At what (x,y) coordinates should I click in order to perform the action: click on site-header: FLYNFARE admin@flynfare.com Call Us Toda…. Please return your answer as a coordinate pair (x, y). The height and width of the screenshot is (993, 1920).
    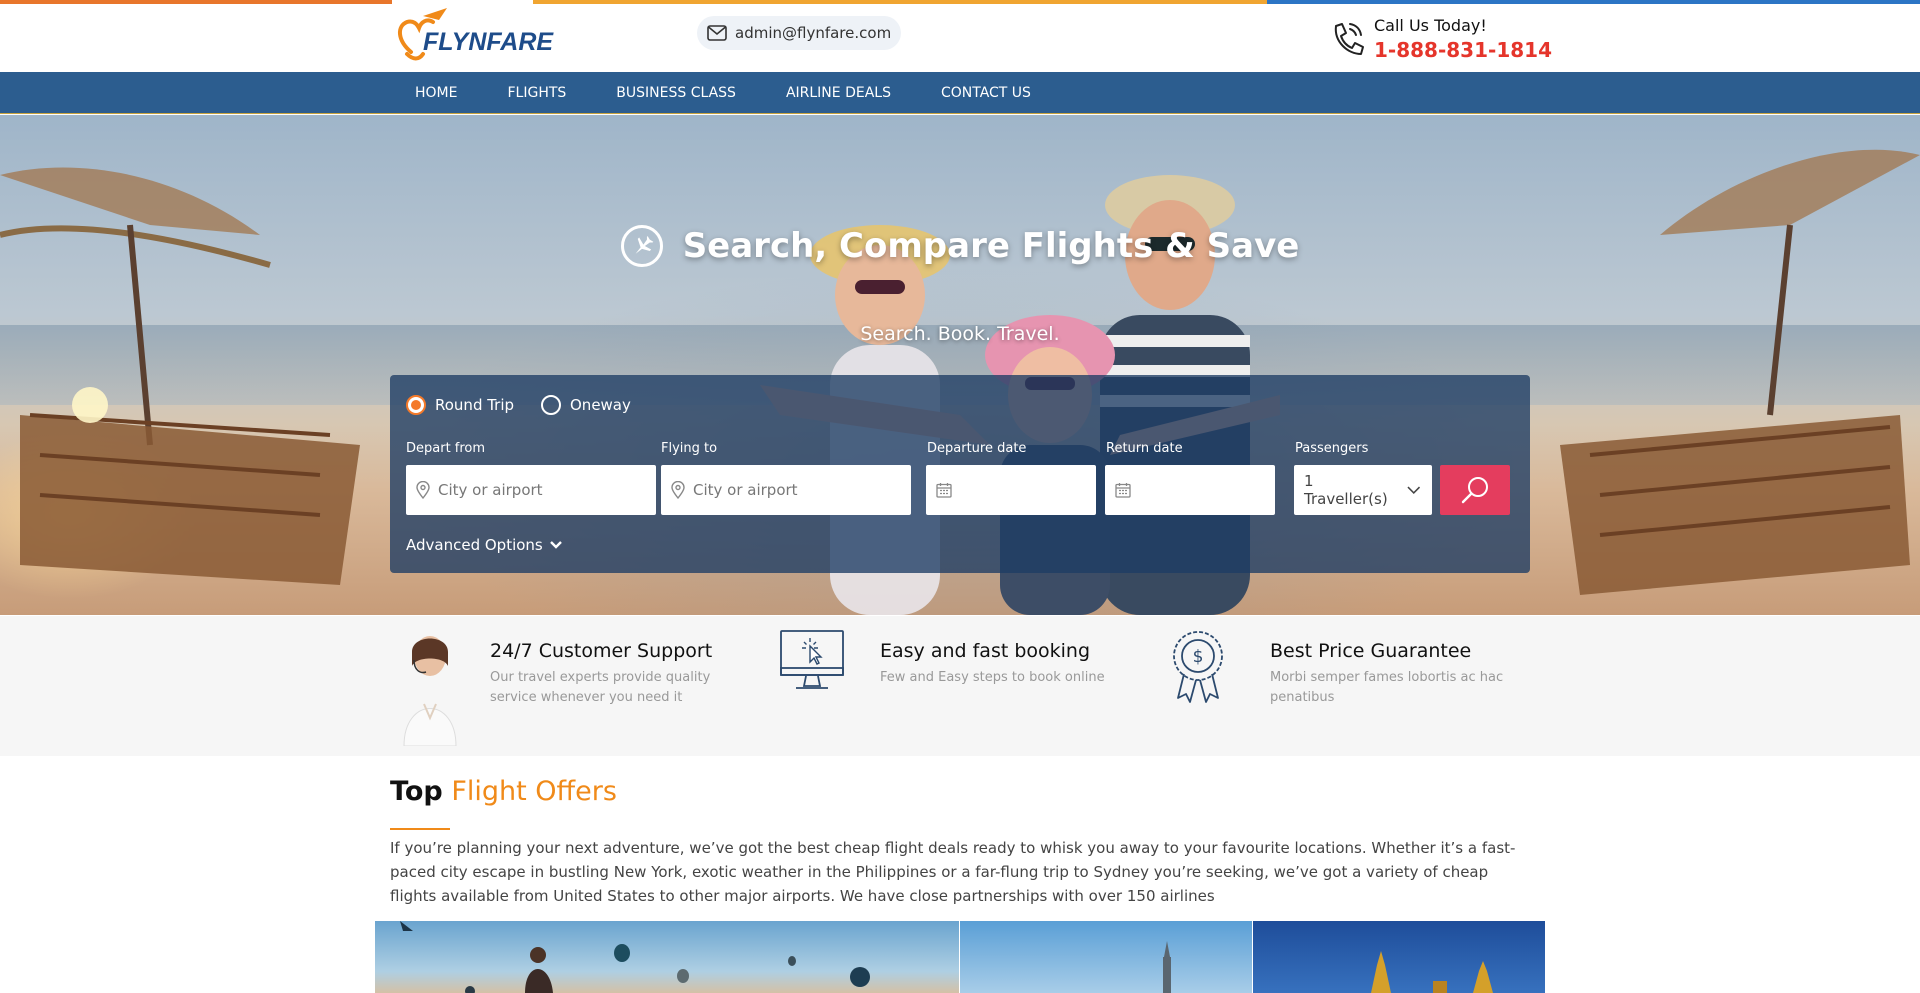
    Looking at the image, I should click on (960, 38).